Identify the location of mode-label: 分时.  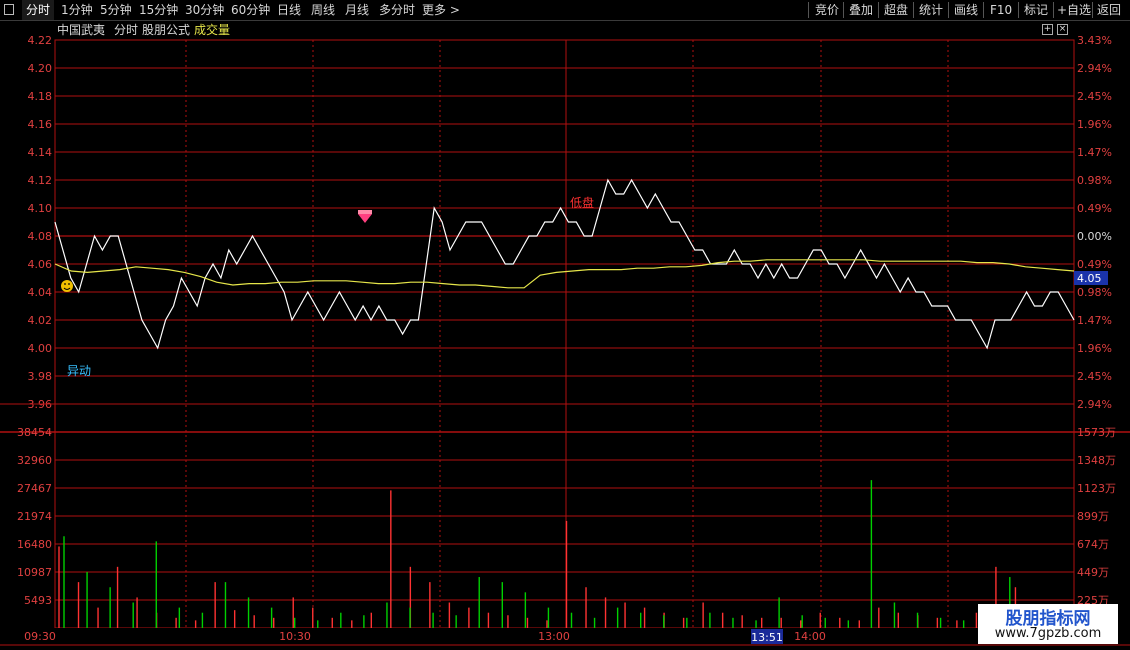
(126, 30).